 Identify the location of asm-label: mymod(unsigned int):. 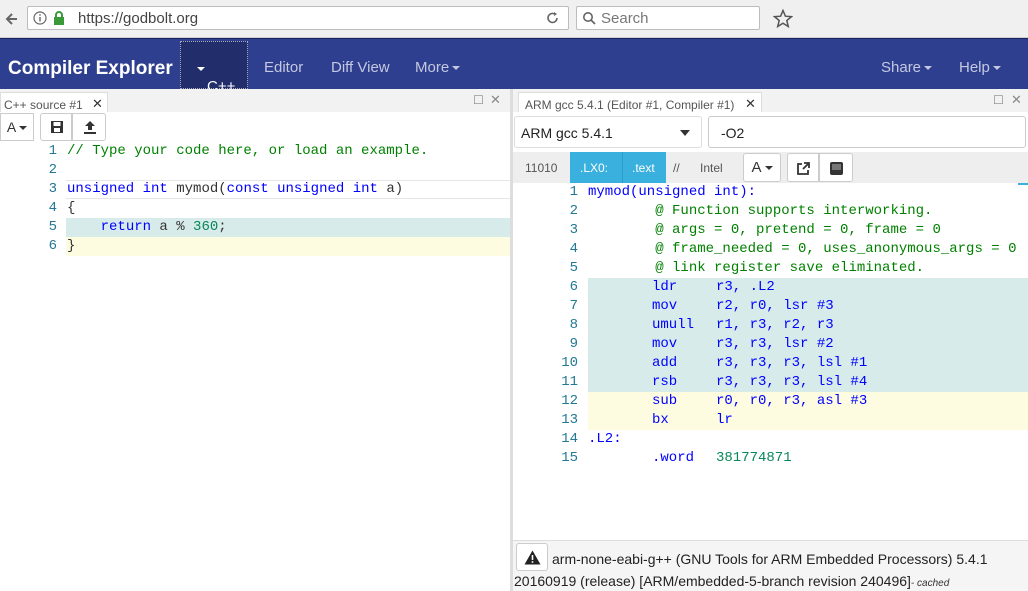
(672, 192).